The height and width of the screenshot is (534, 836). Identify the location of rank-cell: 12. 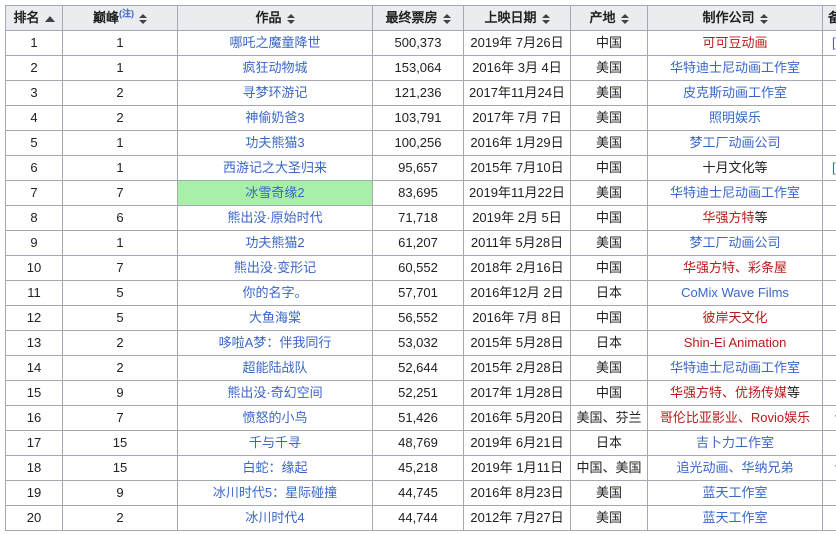
(34, 318).